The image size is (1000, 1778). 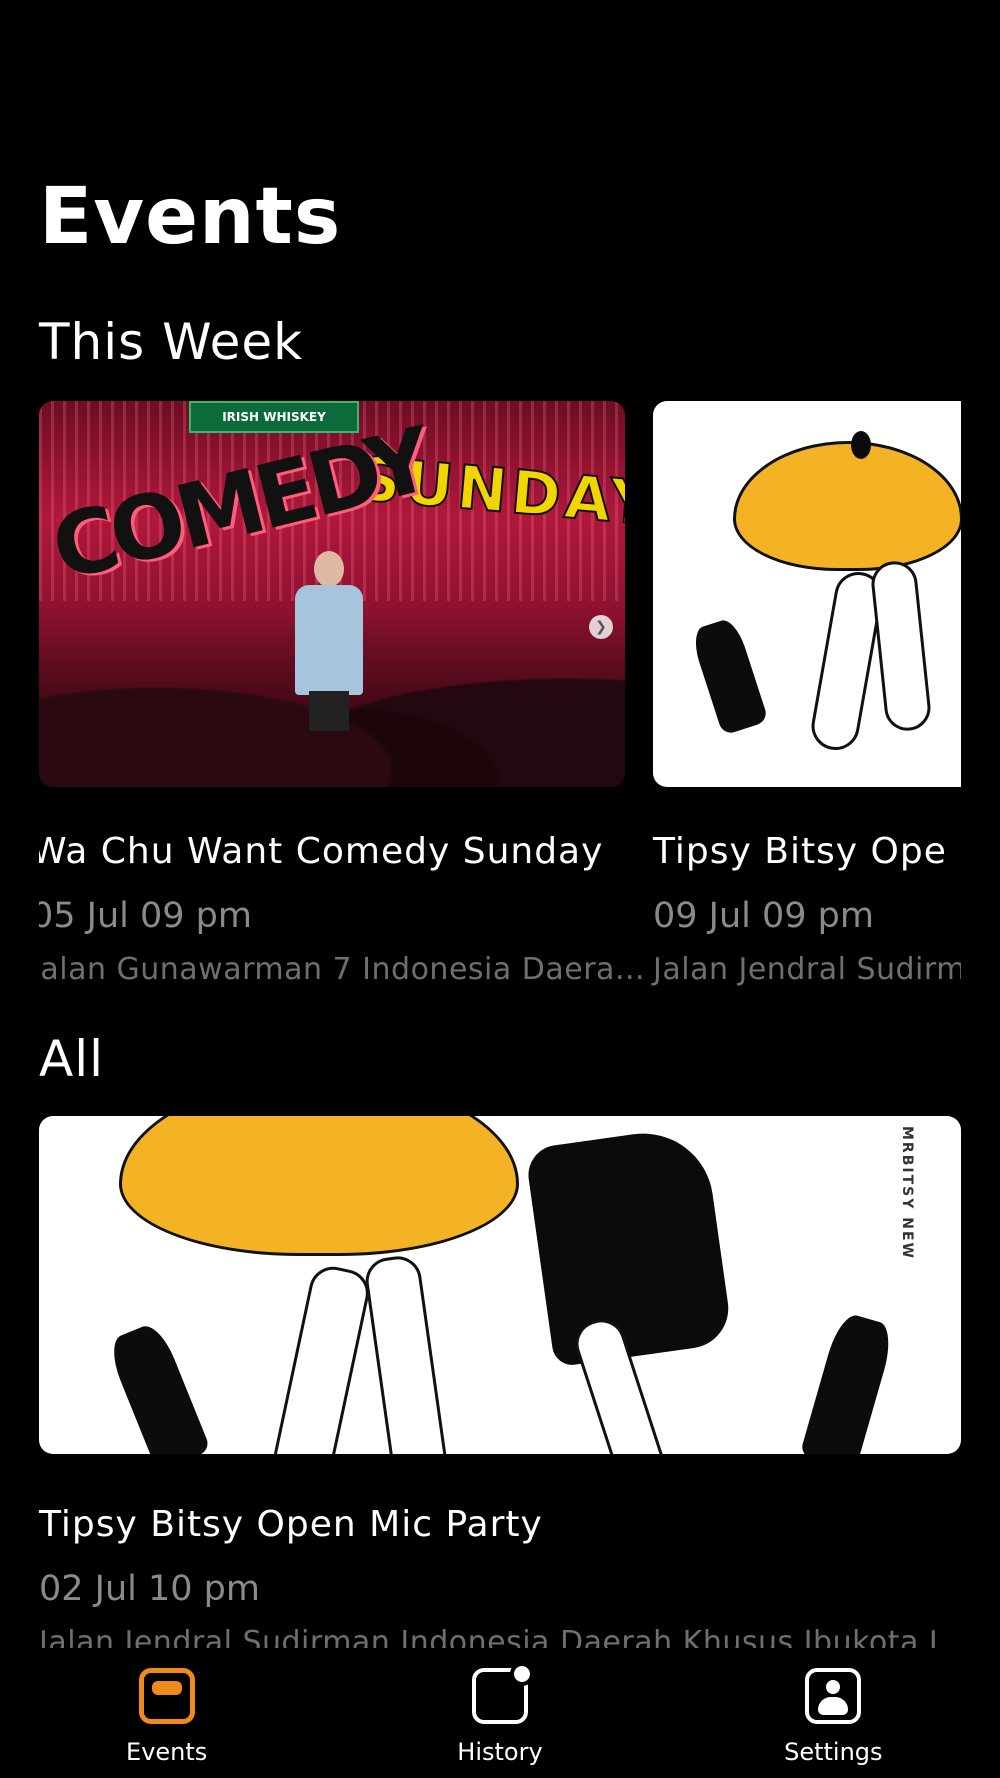 I want to click on section-title-all: All, so click(x=71, y=1059).